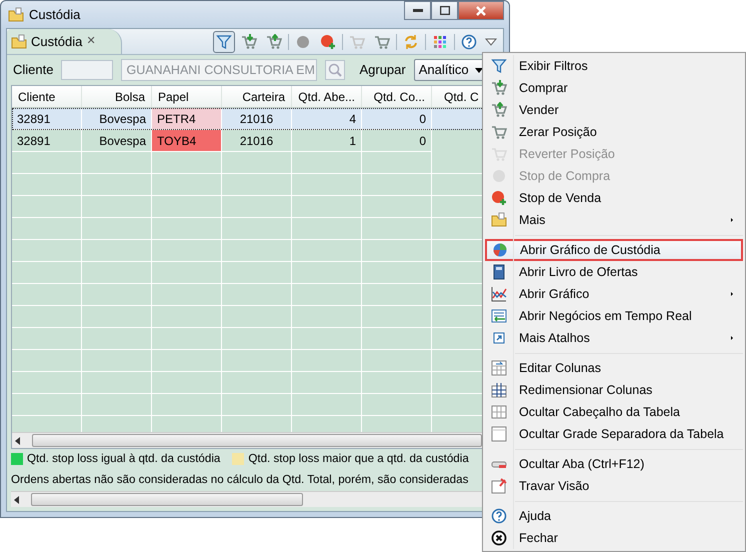 Image resolution: width=746 pixels, height=552 pixels. Describe the element at coordinates (614, 486) in the screenshot. I see `menu-item: Travar Visão` at that location.